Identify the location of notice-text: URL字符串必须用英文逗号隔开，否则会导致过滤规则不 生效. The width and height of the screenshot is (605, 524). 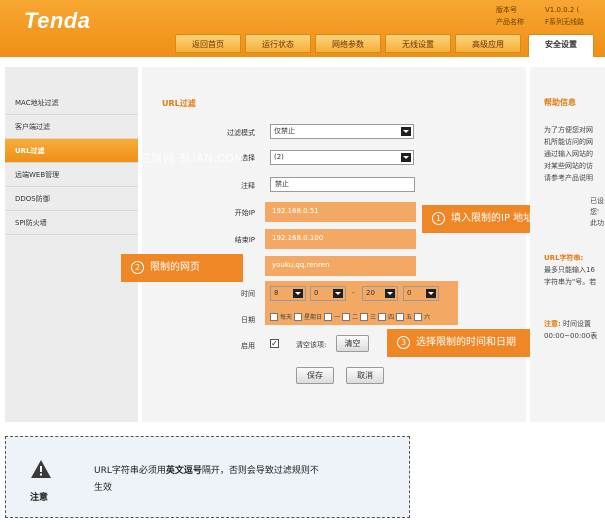
(234, 480).